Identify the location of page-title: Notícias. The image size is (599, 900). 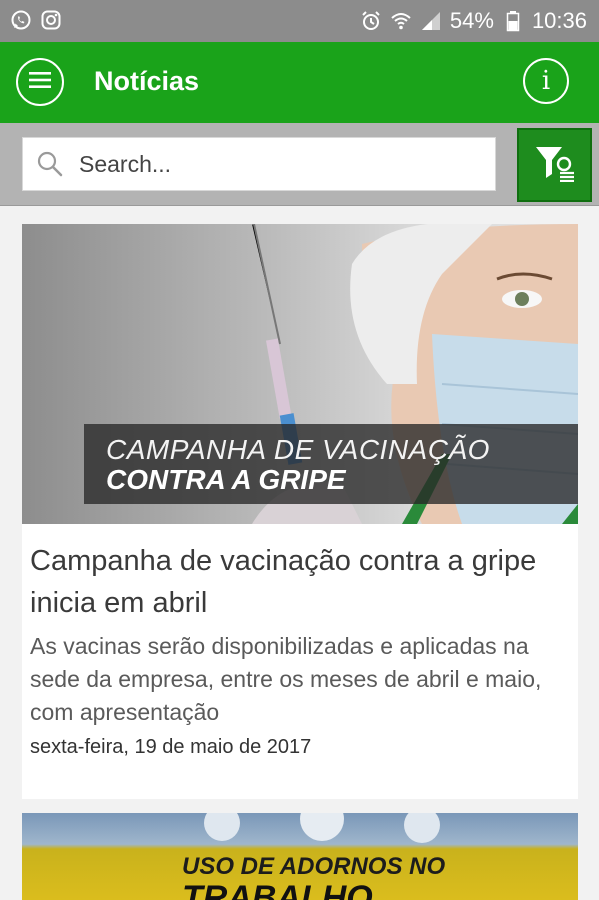
(147, 81).